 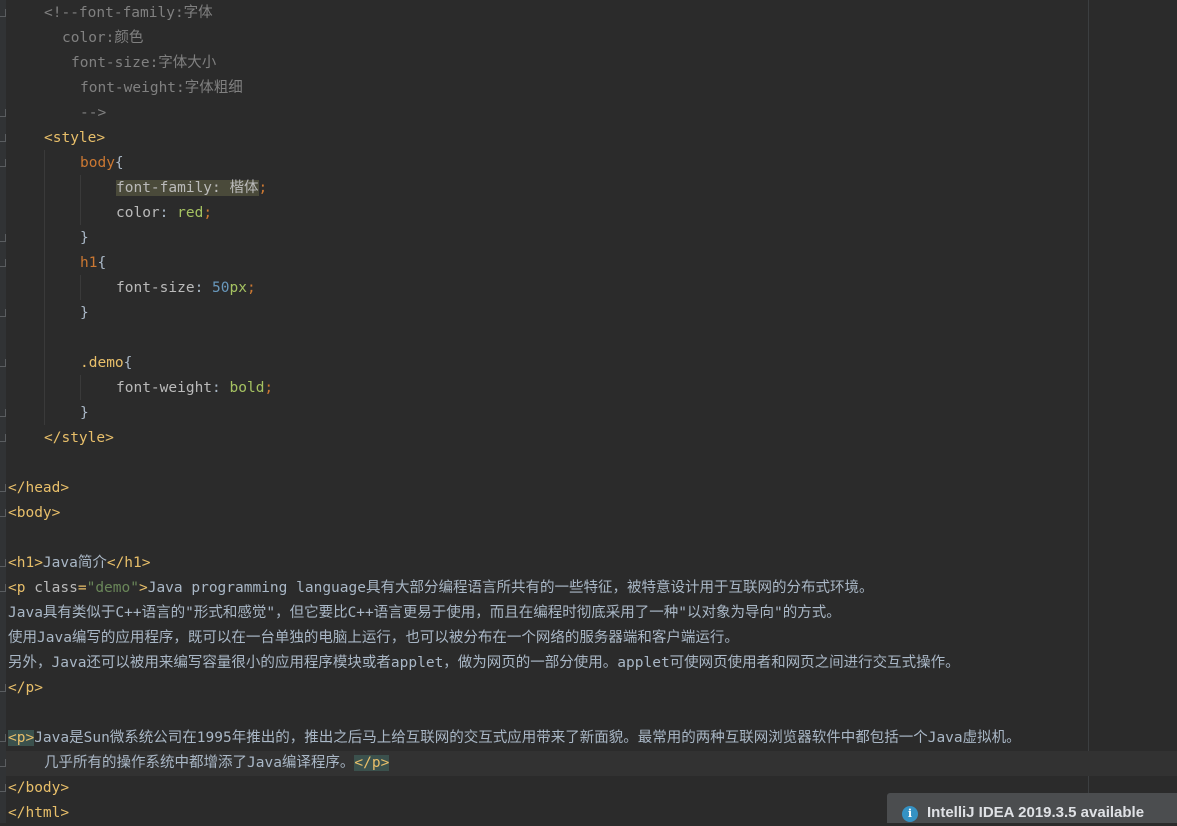 What do you see at coordinates (190, 213) in the screenshot?
I see `code-token: red` at bounding box center [190, 213].